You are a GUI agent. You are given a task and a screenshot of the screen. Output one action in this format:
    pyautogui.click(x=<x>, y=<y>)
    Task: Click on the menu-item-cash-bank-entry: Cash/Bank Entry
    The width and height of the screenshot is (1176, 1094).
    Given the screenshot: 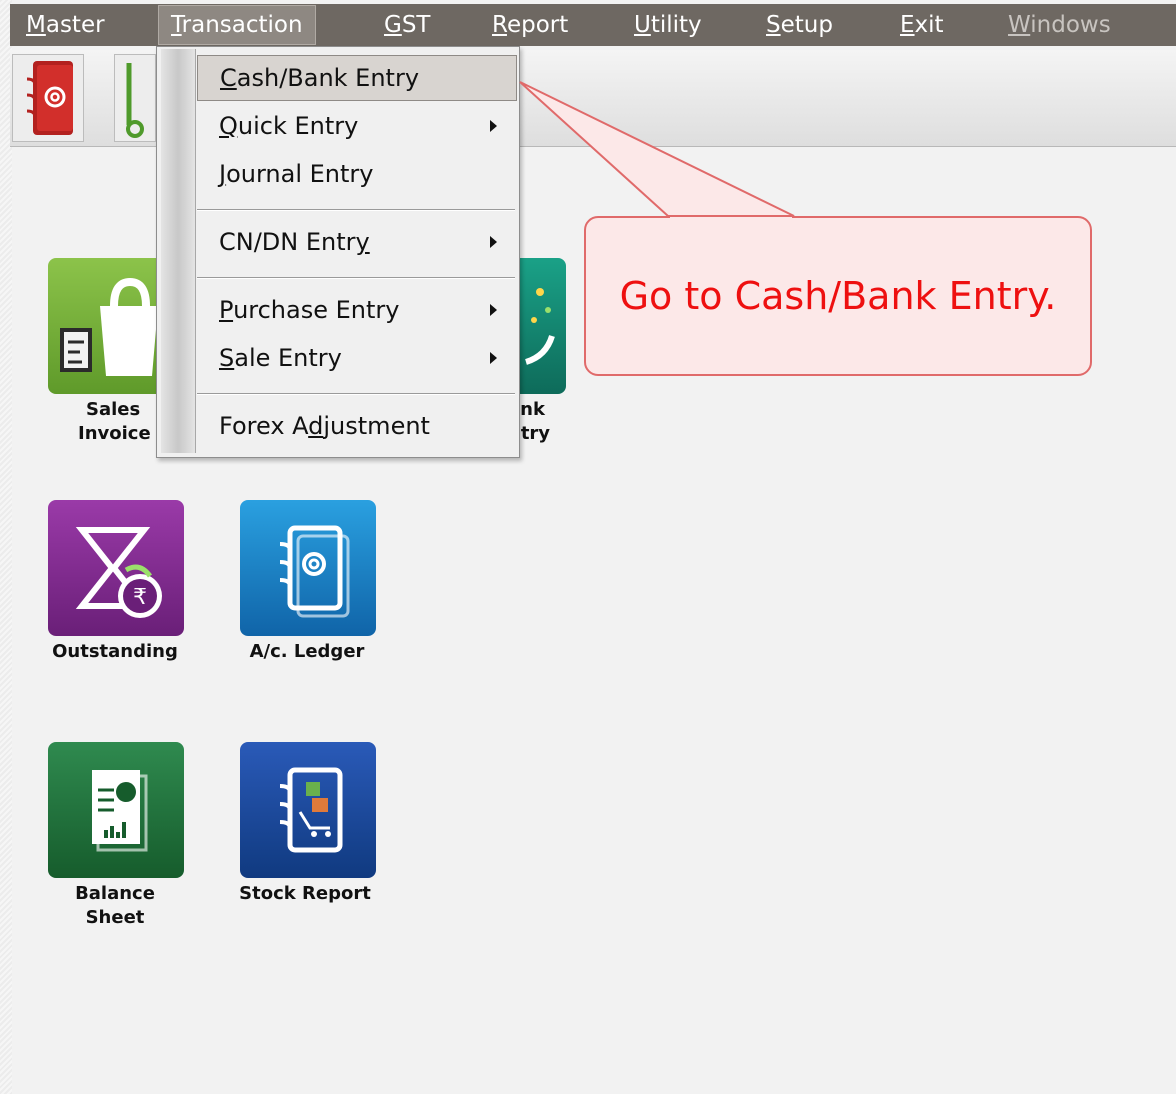 What is the action you would take?
    pyautogui.click(x=357, y=78)
    